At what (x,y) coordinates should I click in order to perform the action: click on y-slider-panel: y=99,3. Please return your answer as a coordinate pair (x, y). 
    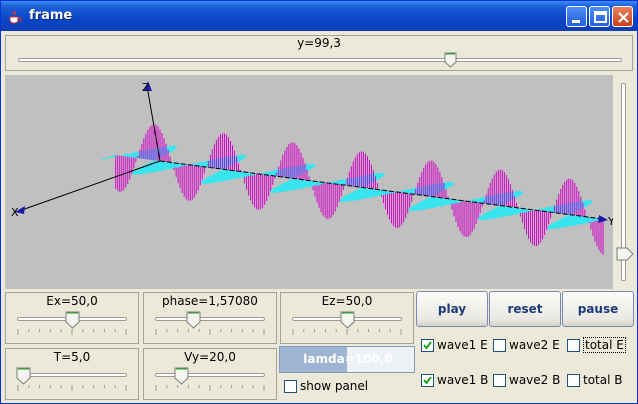
    Looking at the image, I should click on (319, 53).